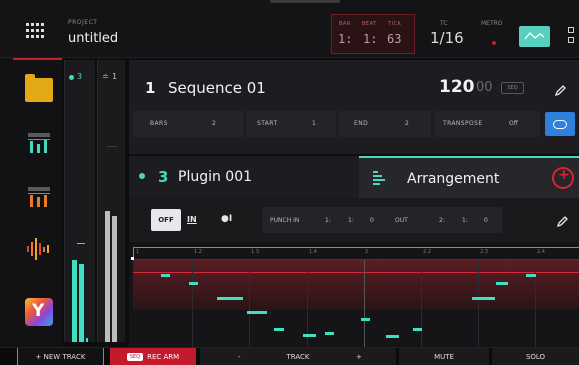  Describe the element at coordinates (37, 59) in the screenshot. I see `sidebar-selection-line` at that location.